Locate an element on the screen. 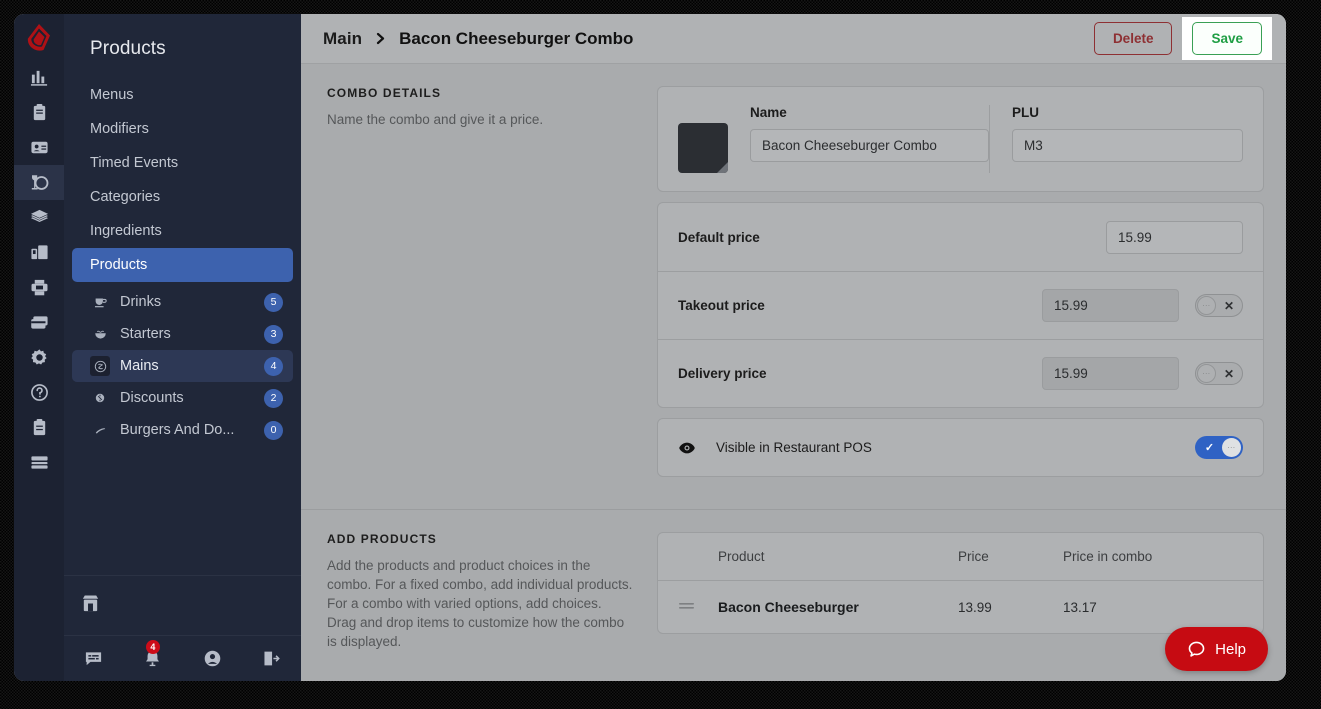 This screenshot has width=1321, height=709. help-widget-button: Help is located at coordinates (1216, 649).